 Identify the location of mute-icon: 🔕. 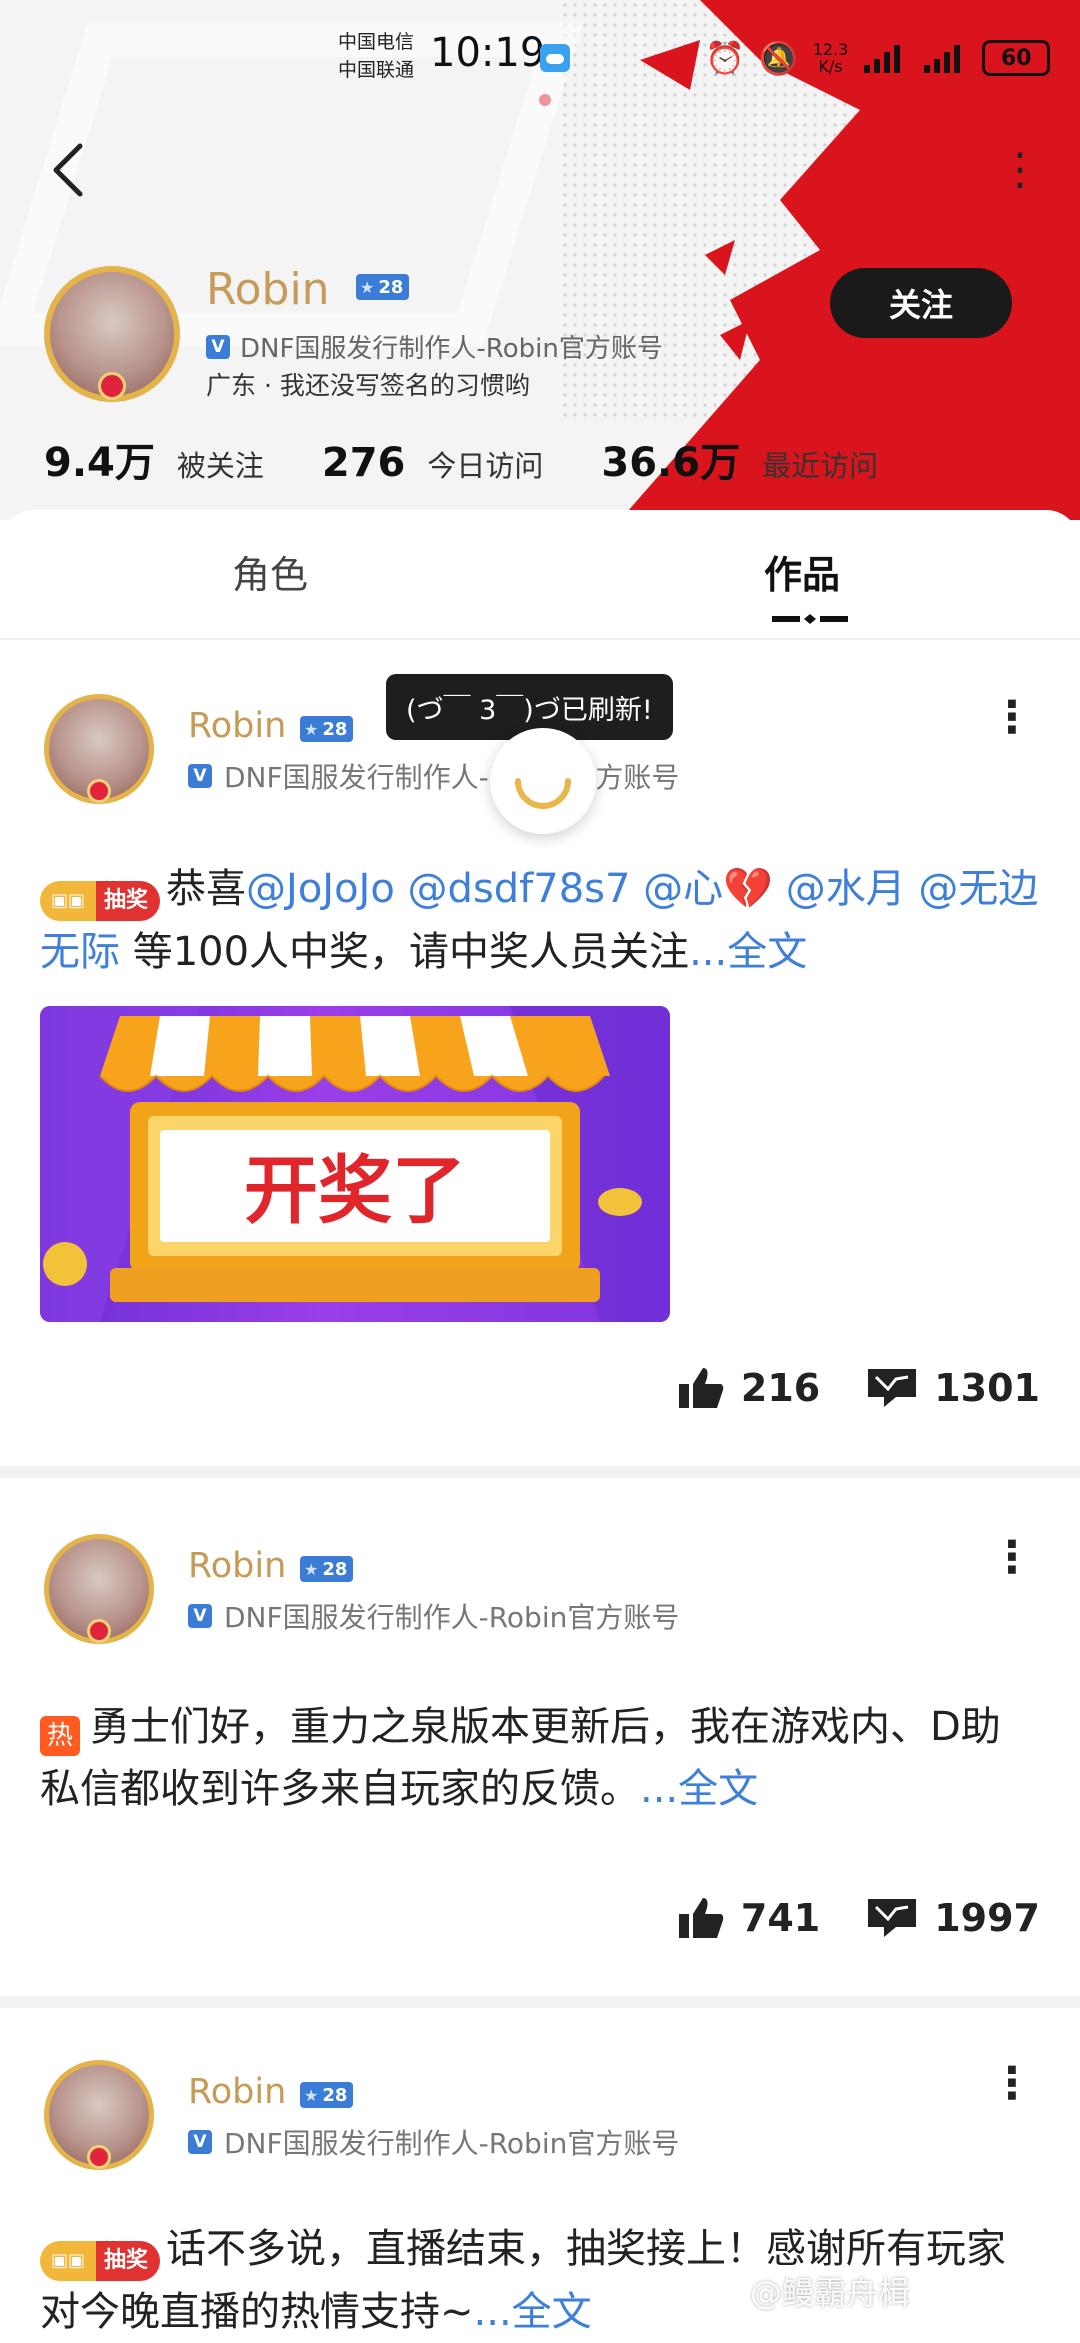
(778, 58).